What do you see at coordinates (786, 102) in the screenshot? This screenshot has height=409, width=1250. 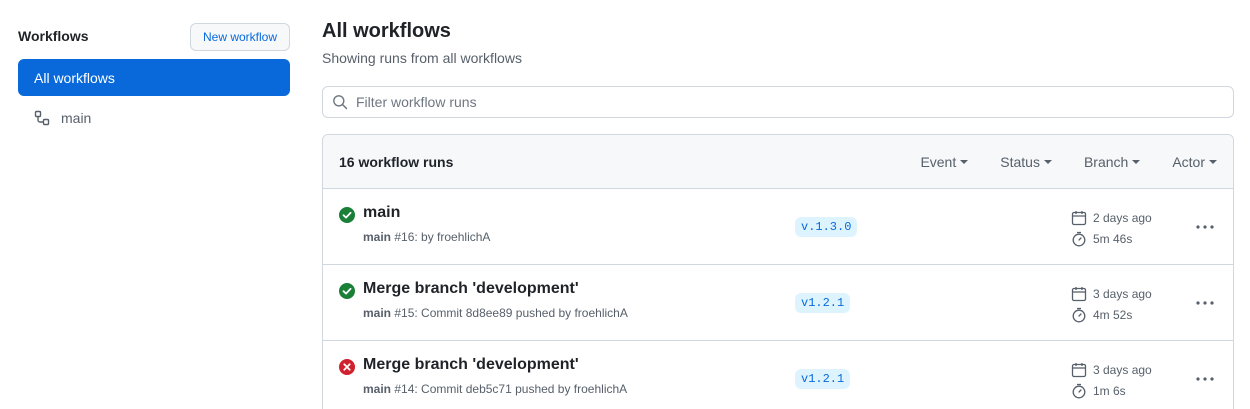 I see `filter-runs-input` at bounding box center [786, 102].